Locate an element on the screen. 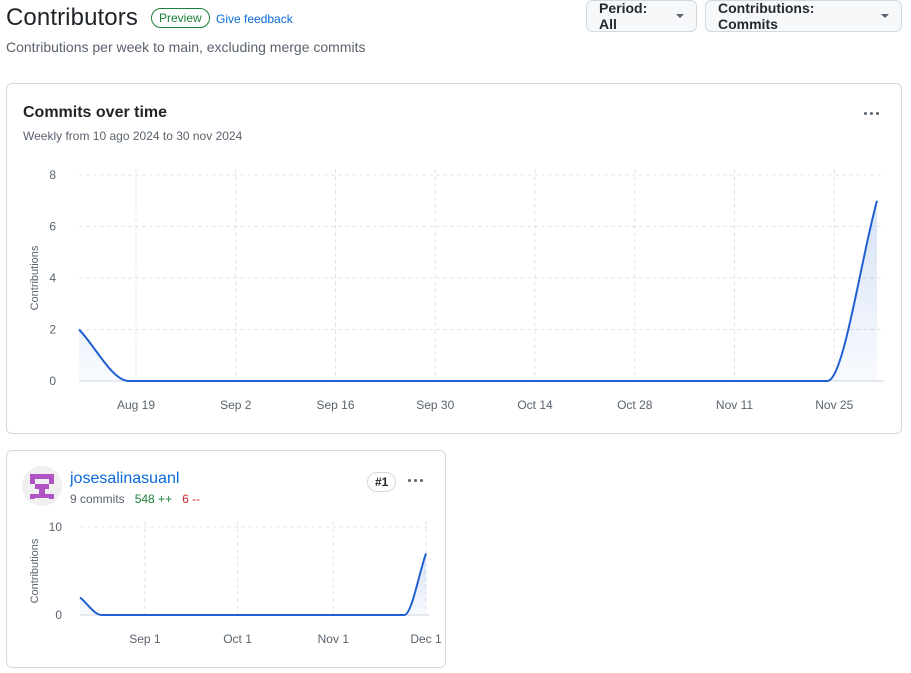  main-chart-ytick-label: 2 is located at coordinates (52, 330).